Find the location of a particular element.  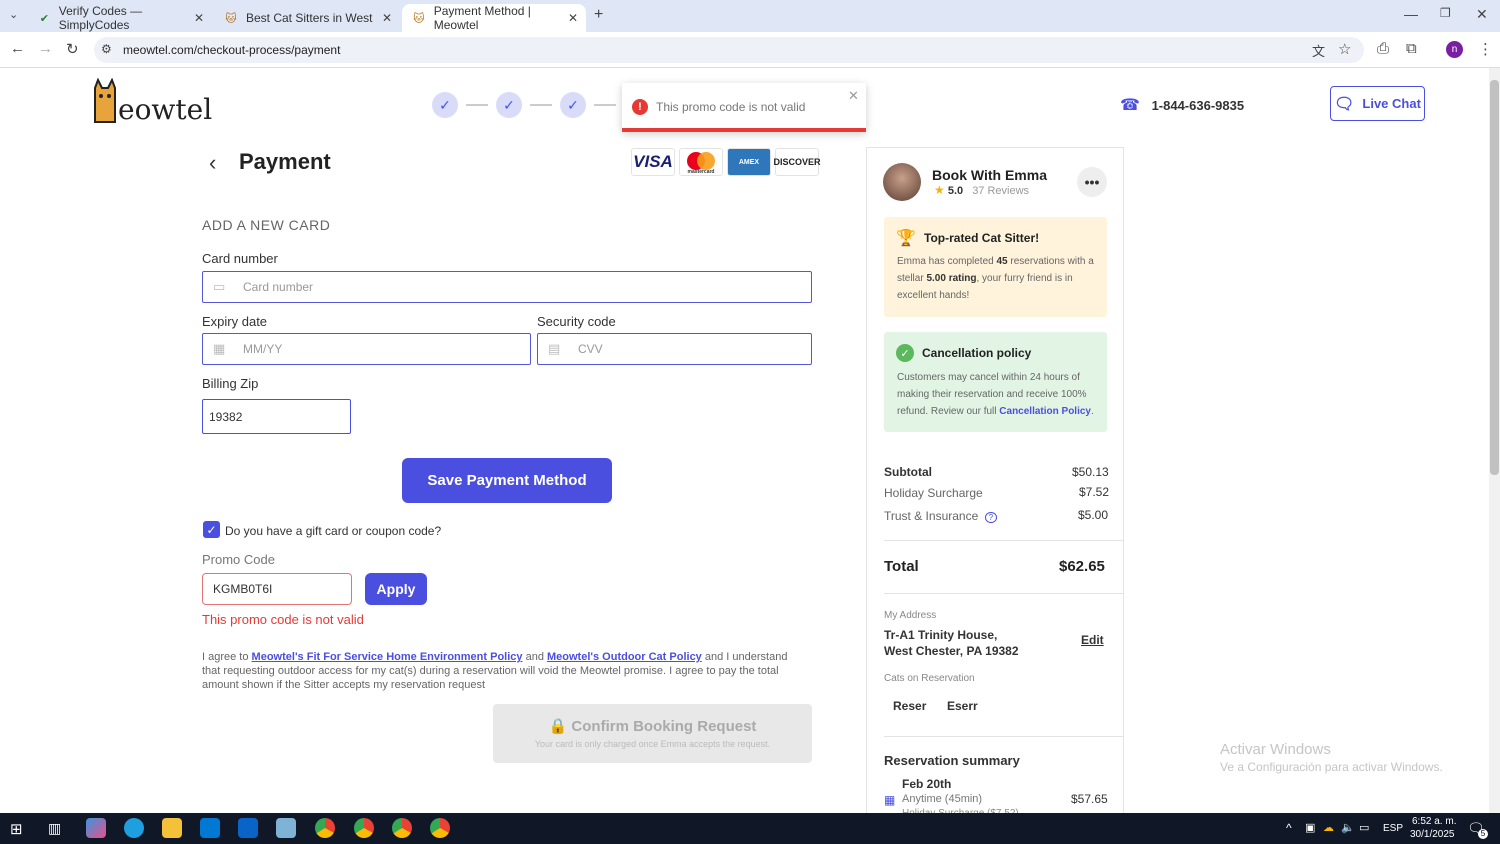

tray-app-icon: ▣ is located at coordinates (1310, 827).